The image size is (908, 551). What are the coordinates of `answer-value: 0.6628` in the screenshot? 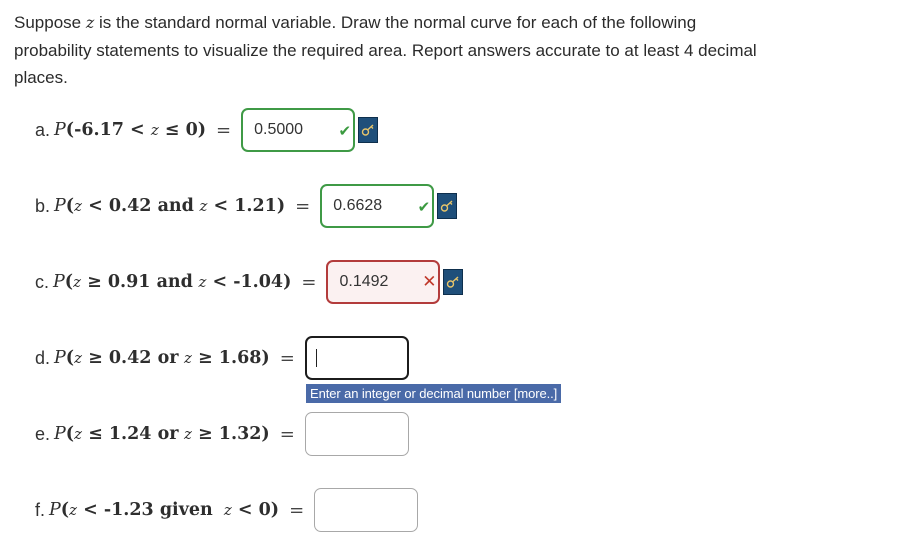 It's located at (358, 205).